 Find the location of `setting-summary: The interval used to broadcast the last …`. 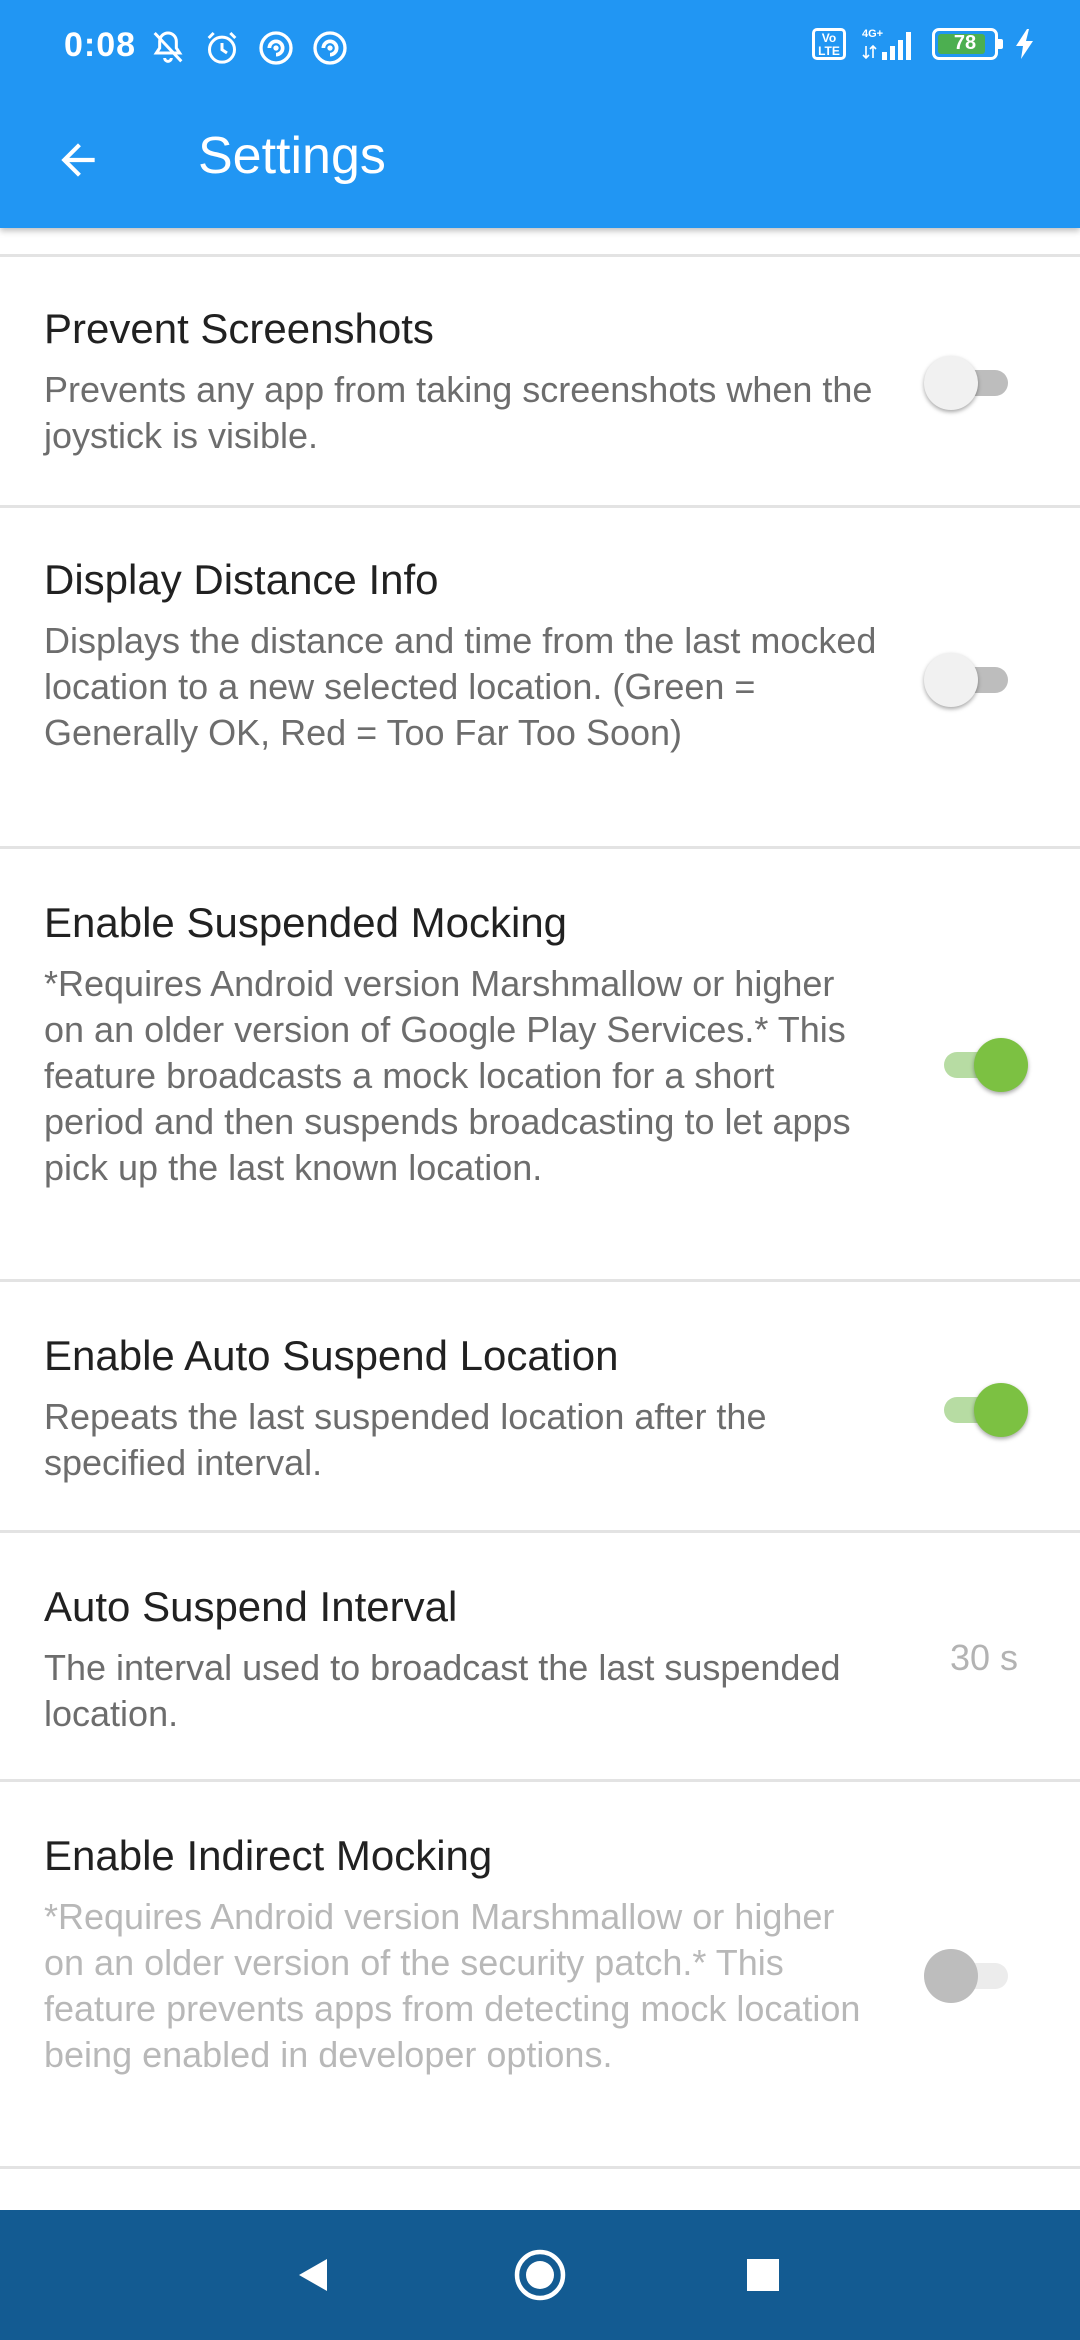

setting-summary: The interval used to broadcast the last … is located at coordinates (442, 1690).